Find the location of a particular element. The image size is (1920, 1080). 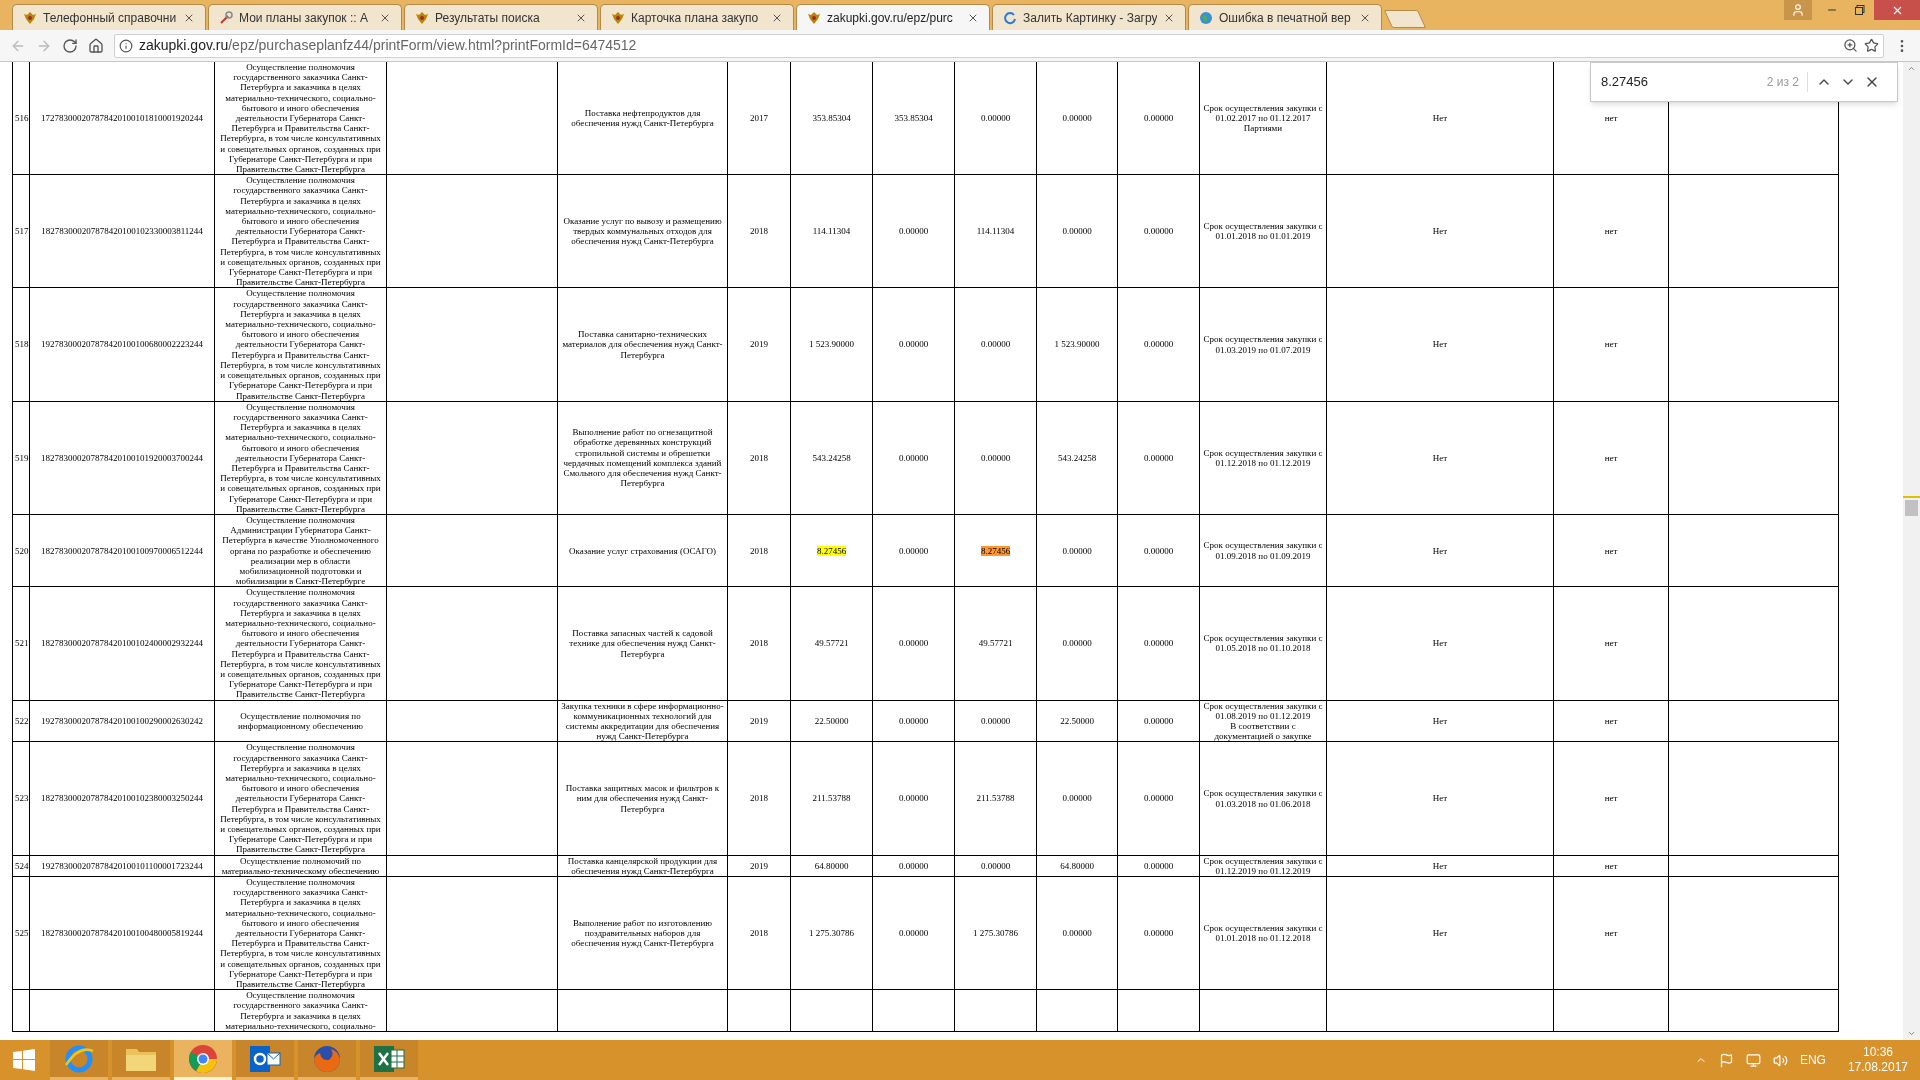

volume-icon is located at coordinates (1780, 1060).